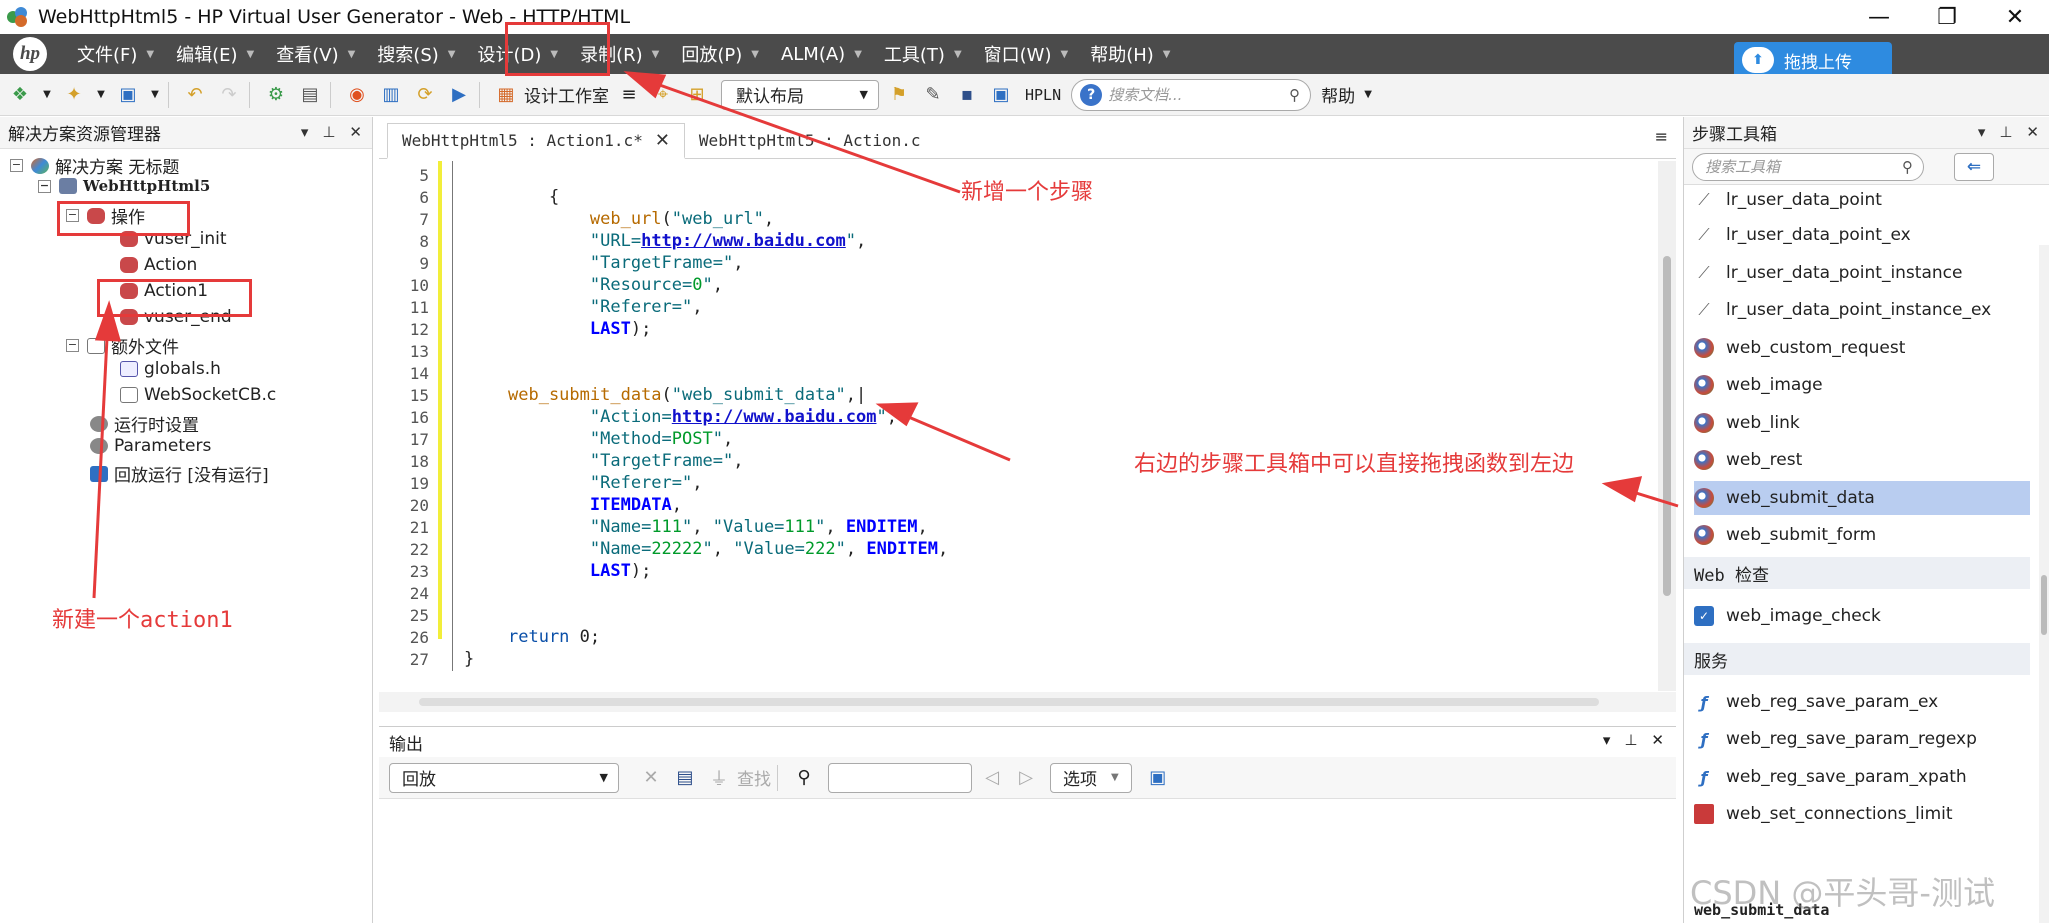  Describe the element at coordinates (357, 95) in the screenshot. I see `record-icon: ◉` at that location.